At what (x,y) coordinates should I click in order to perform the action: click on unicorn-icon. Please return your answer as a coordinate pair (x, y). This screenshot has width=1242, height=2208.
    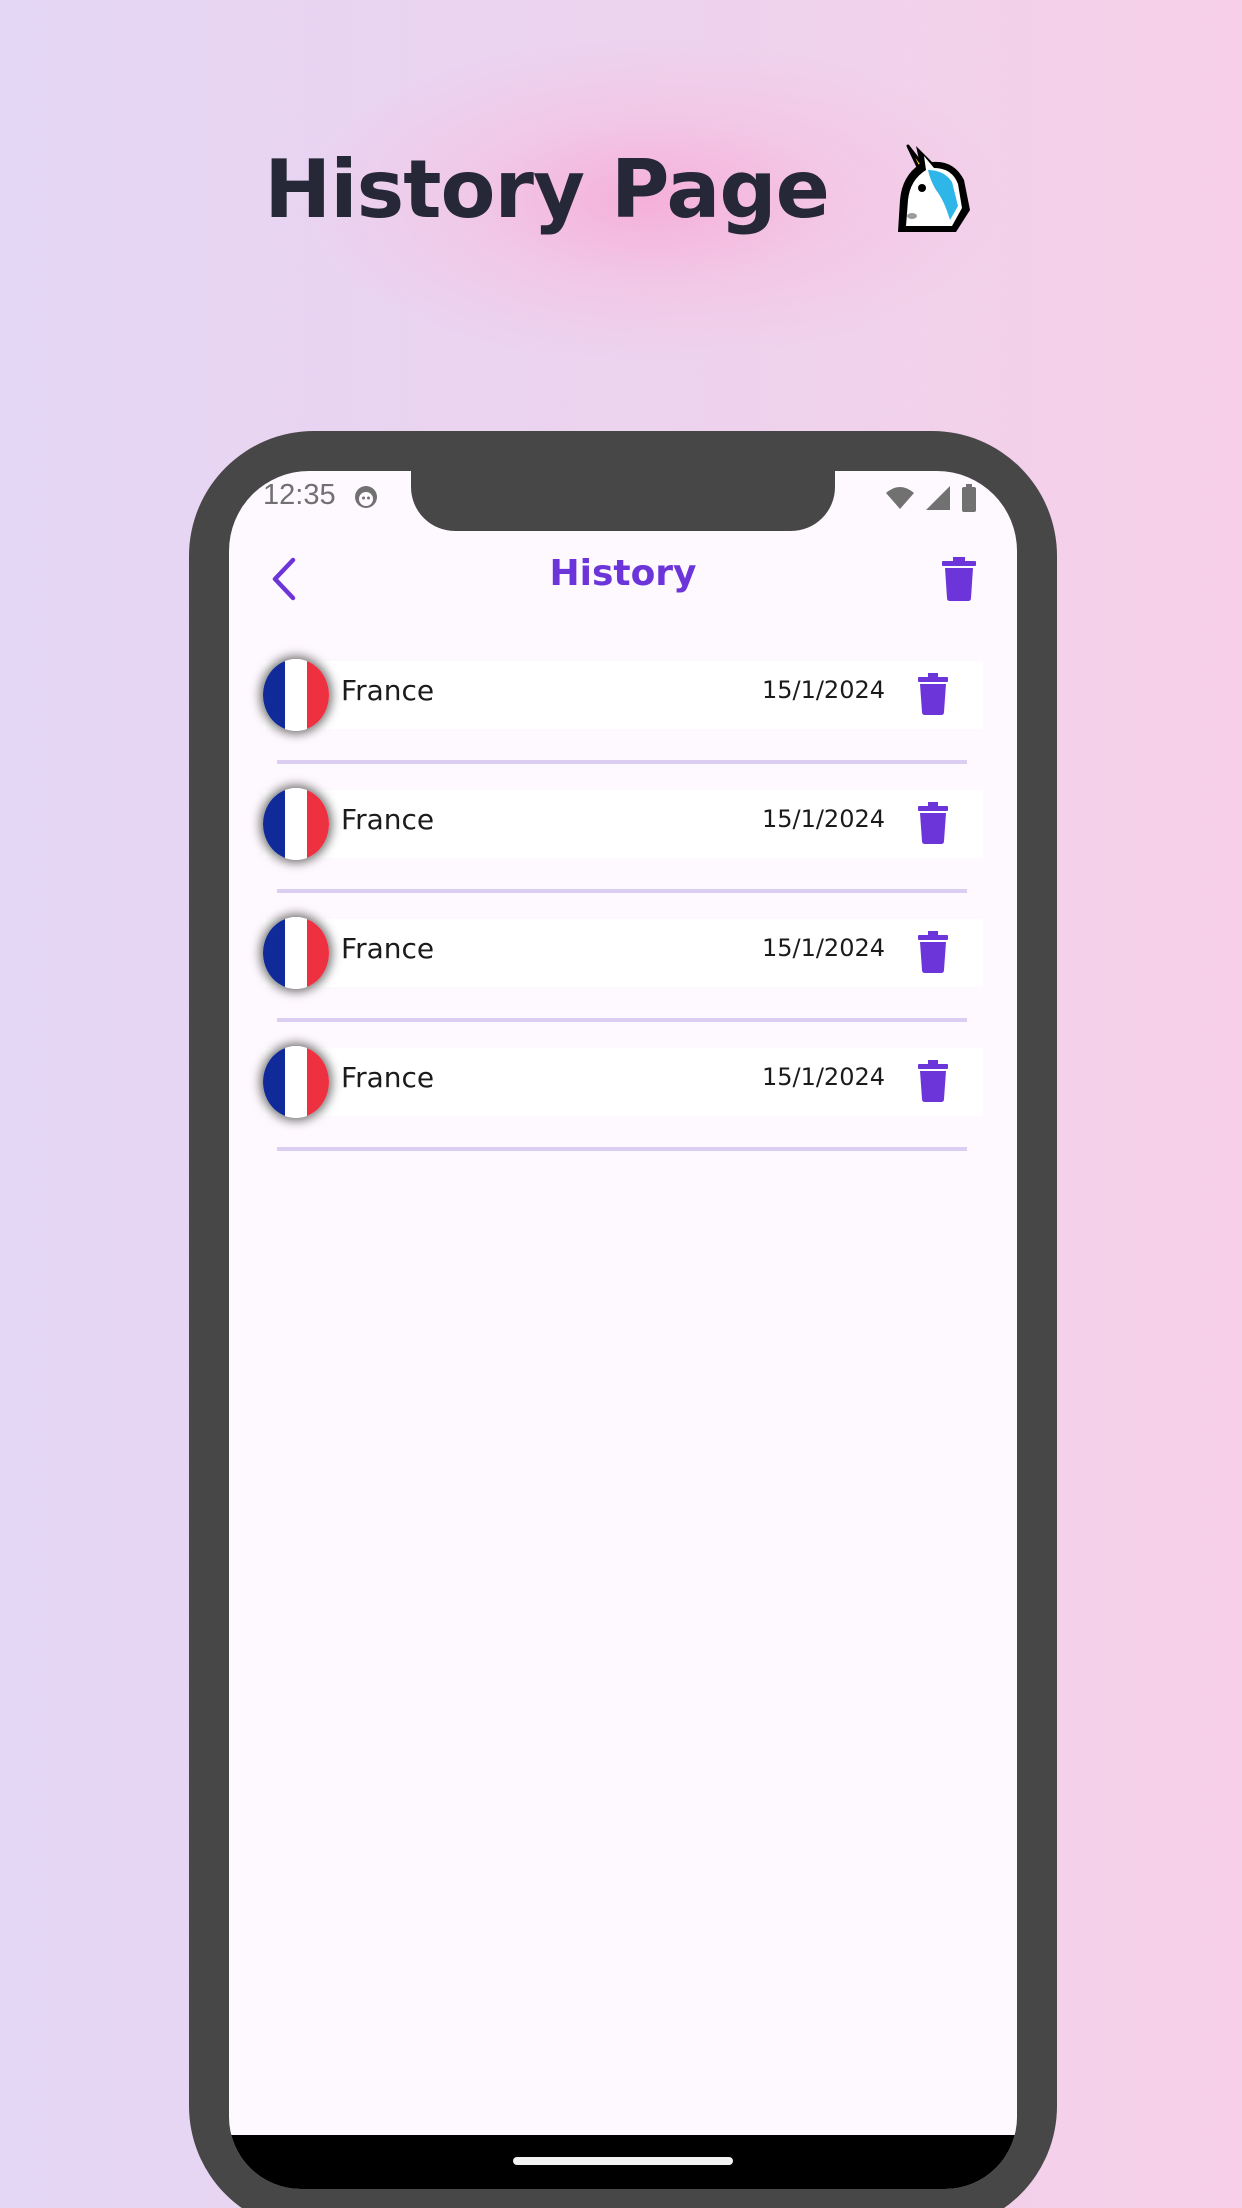
    Looking at the image, I should click on (933, 188).